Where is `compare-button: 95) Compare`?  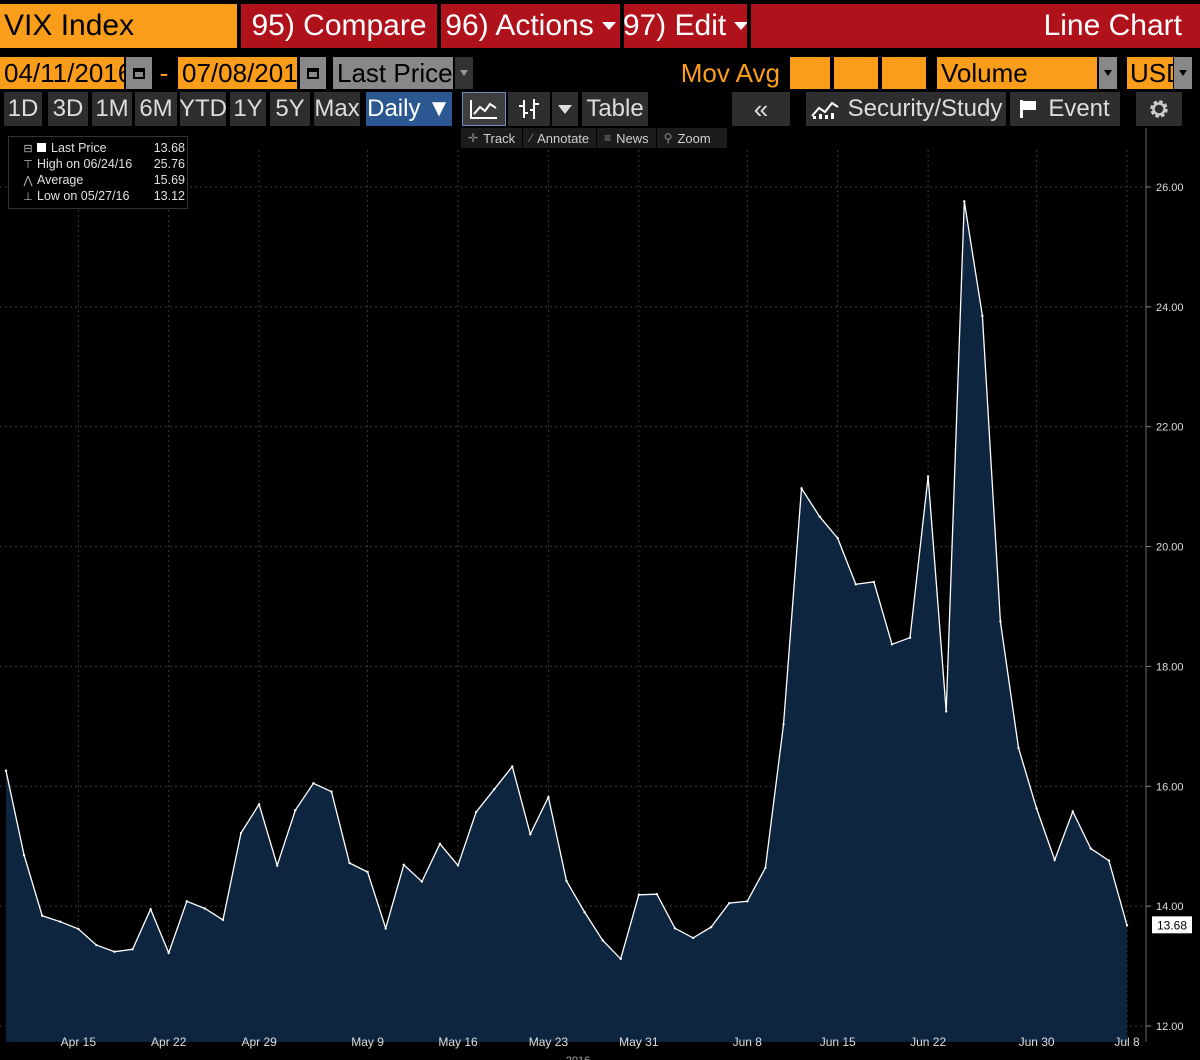 compare-button: 95) Compare is located at coordinates (339, 26).